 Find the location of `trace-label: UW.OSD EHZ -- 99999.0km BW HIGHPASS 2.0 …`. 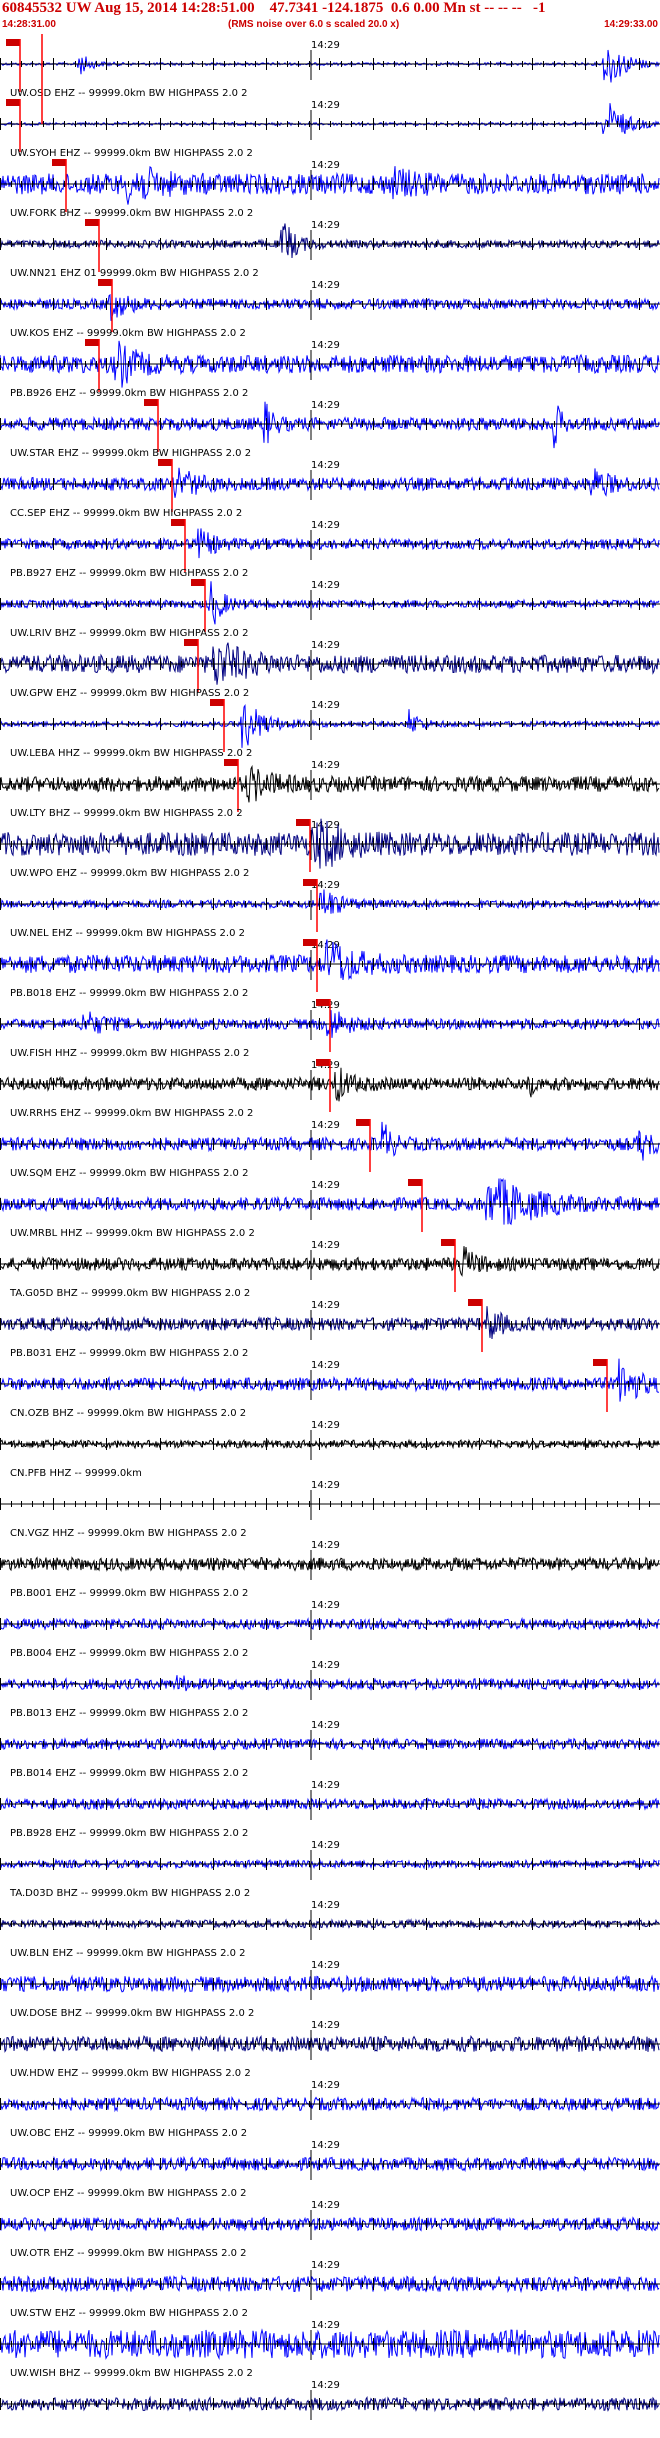

trace-label: UW.OSD EHZ -- 99999.0km BW HIGHPASS 2.0 … is located at coordinates (129, 93).